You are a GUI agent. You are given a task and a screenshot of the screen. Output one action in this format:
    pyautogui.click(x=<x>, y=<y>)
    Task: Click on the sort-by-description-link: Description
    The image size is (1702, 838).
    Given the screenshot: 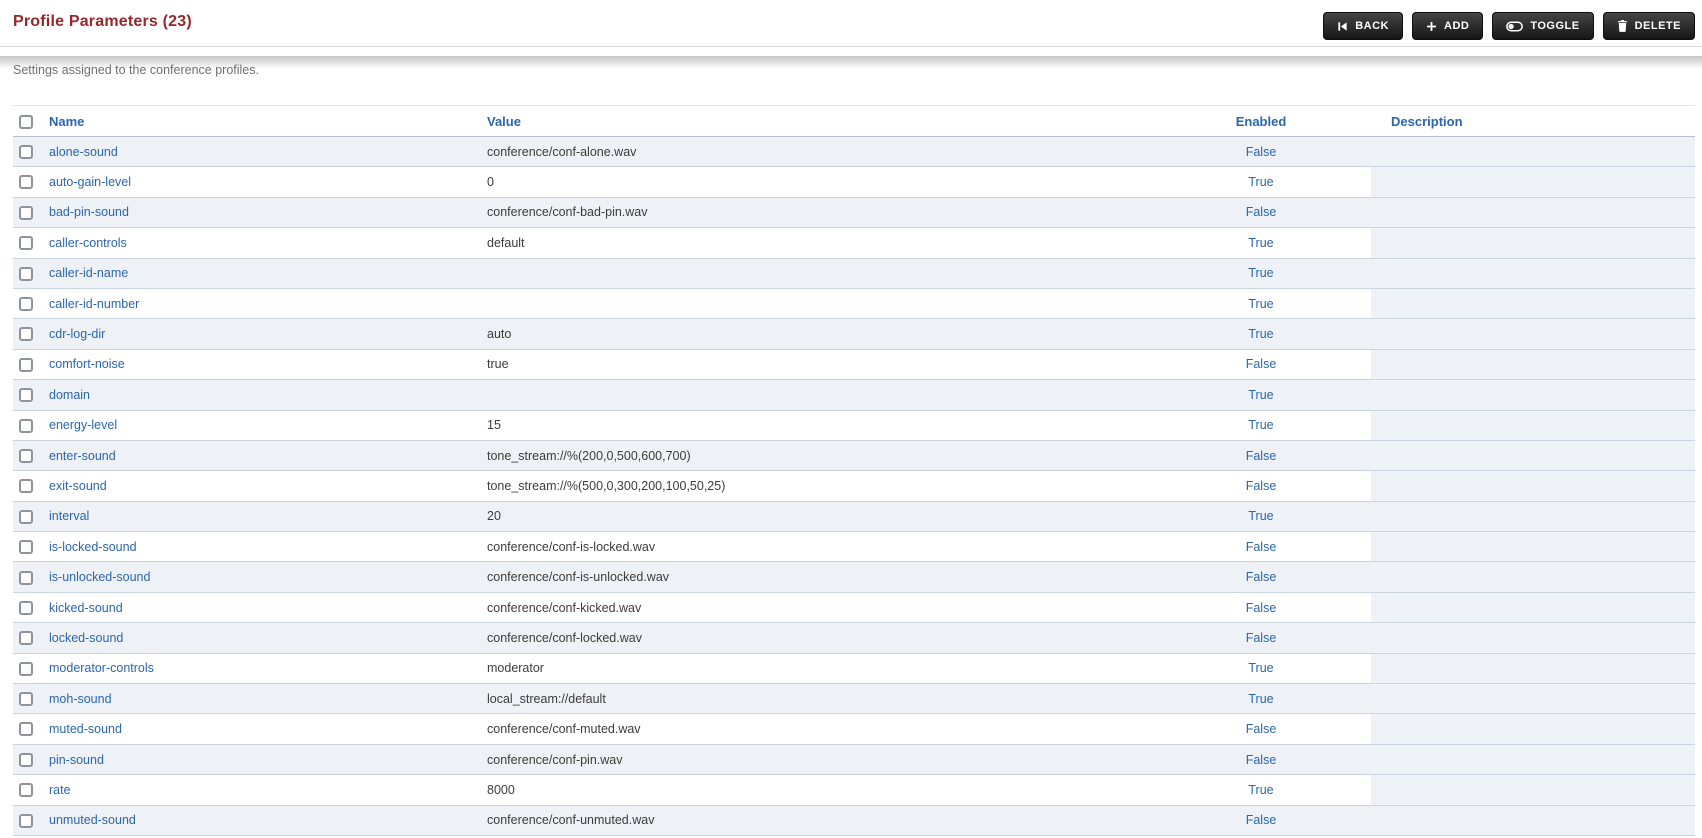 What is the action you would take?
    pyautogui.click(x=1427, y=121)
    